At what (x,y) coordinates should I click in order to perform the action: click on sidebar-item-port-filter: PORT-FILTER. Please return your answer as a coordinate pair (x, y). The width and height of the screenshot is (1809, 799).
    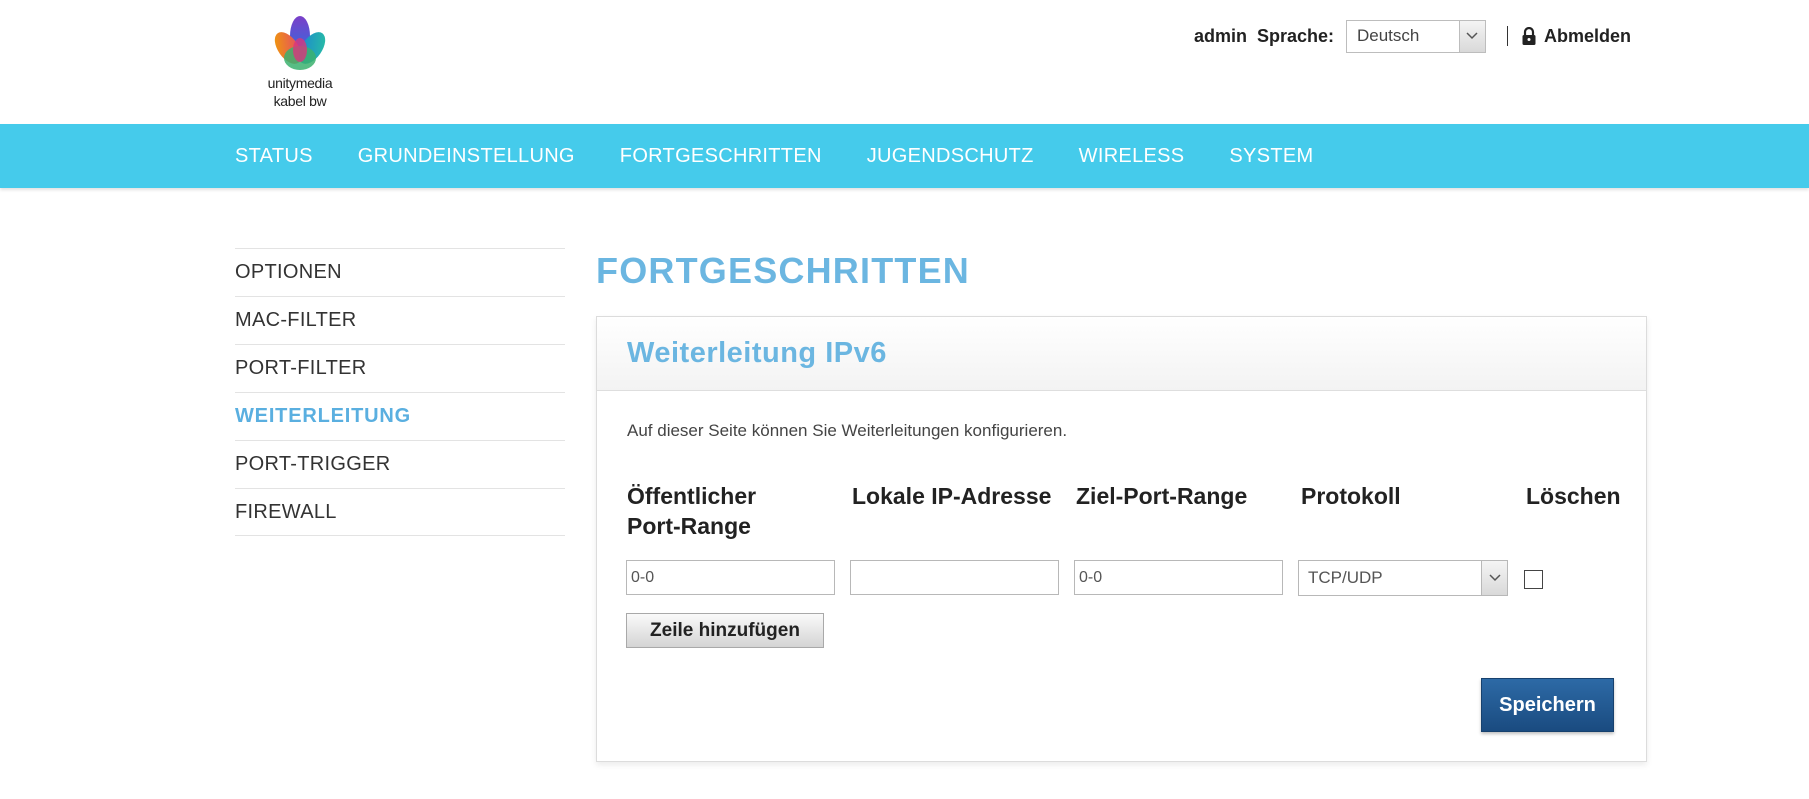
    Looking at the image, I should click on (400, 368).